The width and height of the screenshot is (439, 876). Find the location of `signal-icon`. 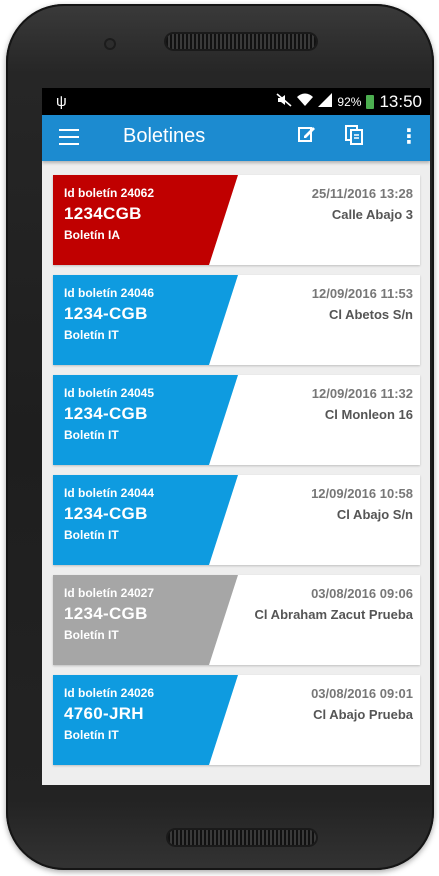

signal-icon is located at coordinates (325, 102).